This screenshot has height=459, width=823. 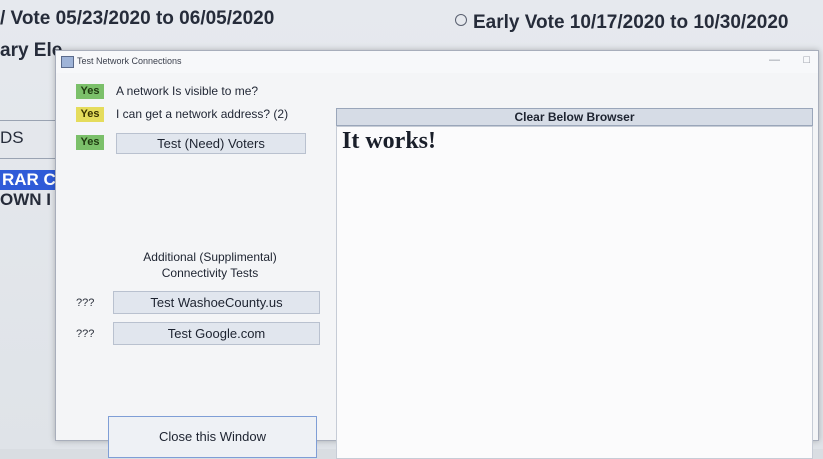 I want to click on background-ds-text: DS, so click(x=12, y=137).